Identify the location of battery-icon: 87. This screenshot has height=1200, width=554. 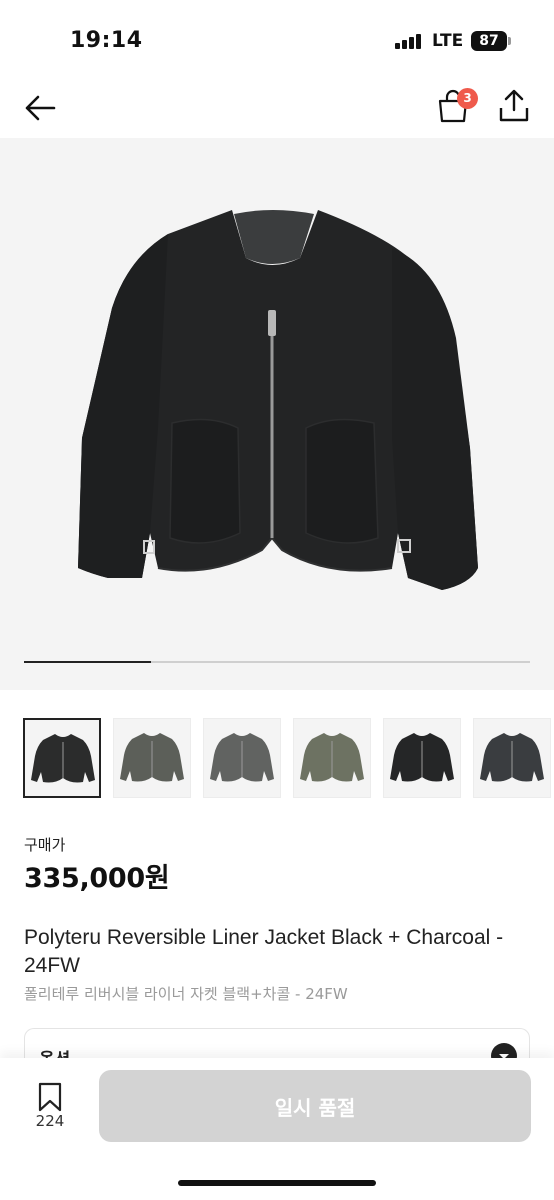
(489, 41).